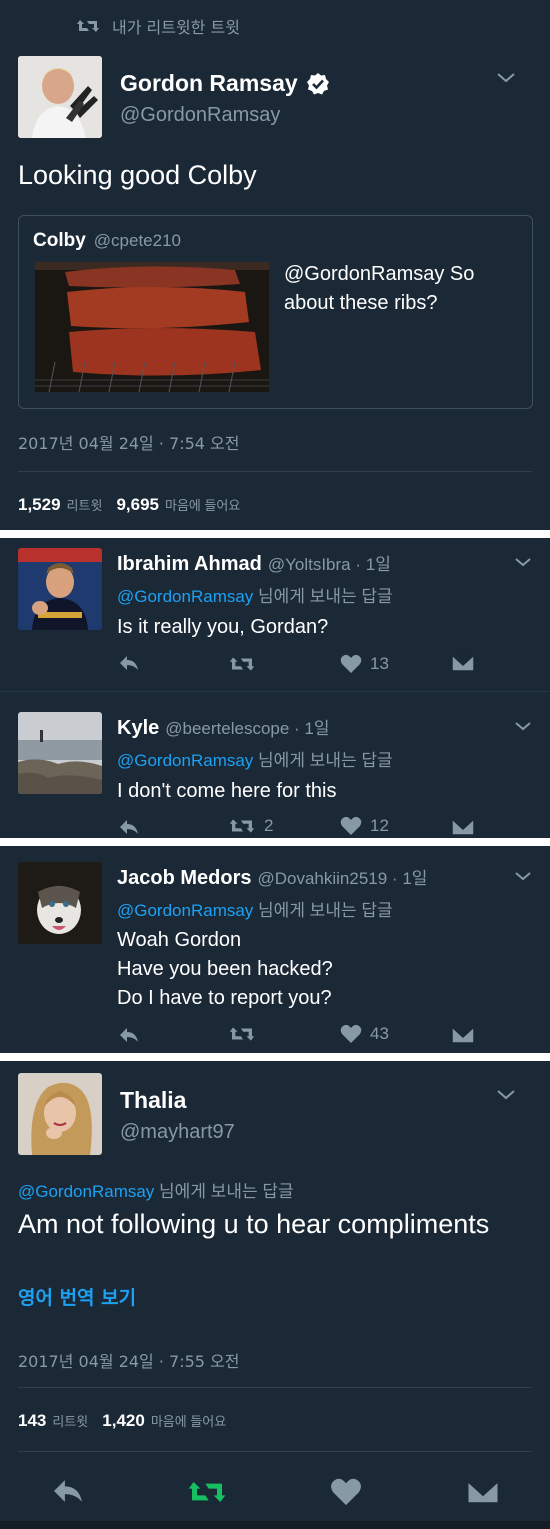 This screenshot has width=550, height=1529. What do you see at coordinates (225, 83) in the screenshot?
I see `author-name: Gordon Ramsay` at bounding box center [225, 83].